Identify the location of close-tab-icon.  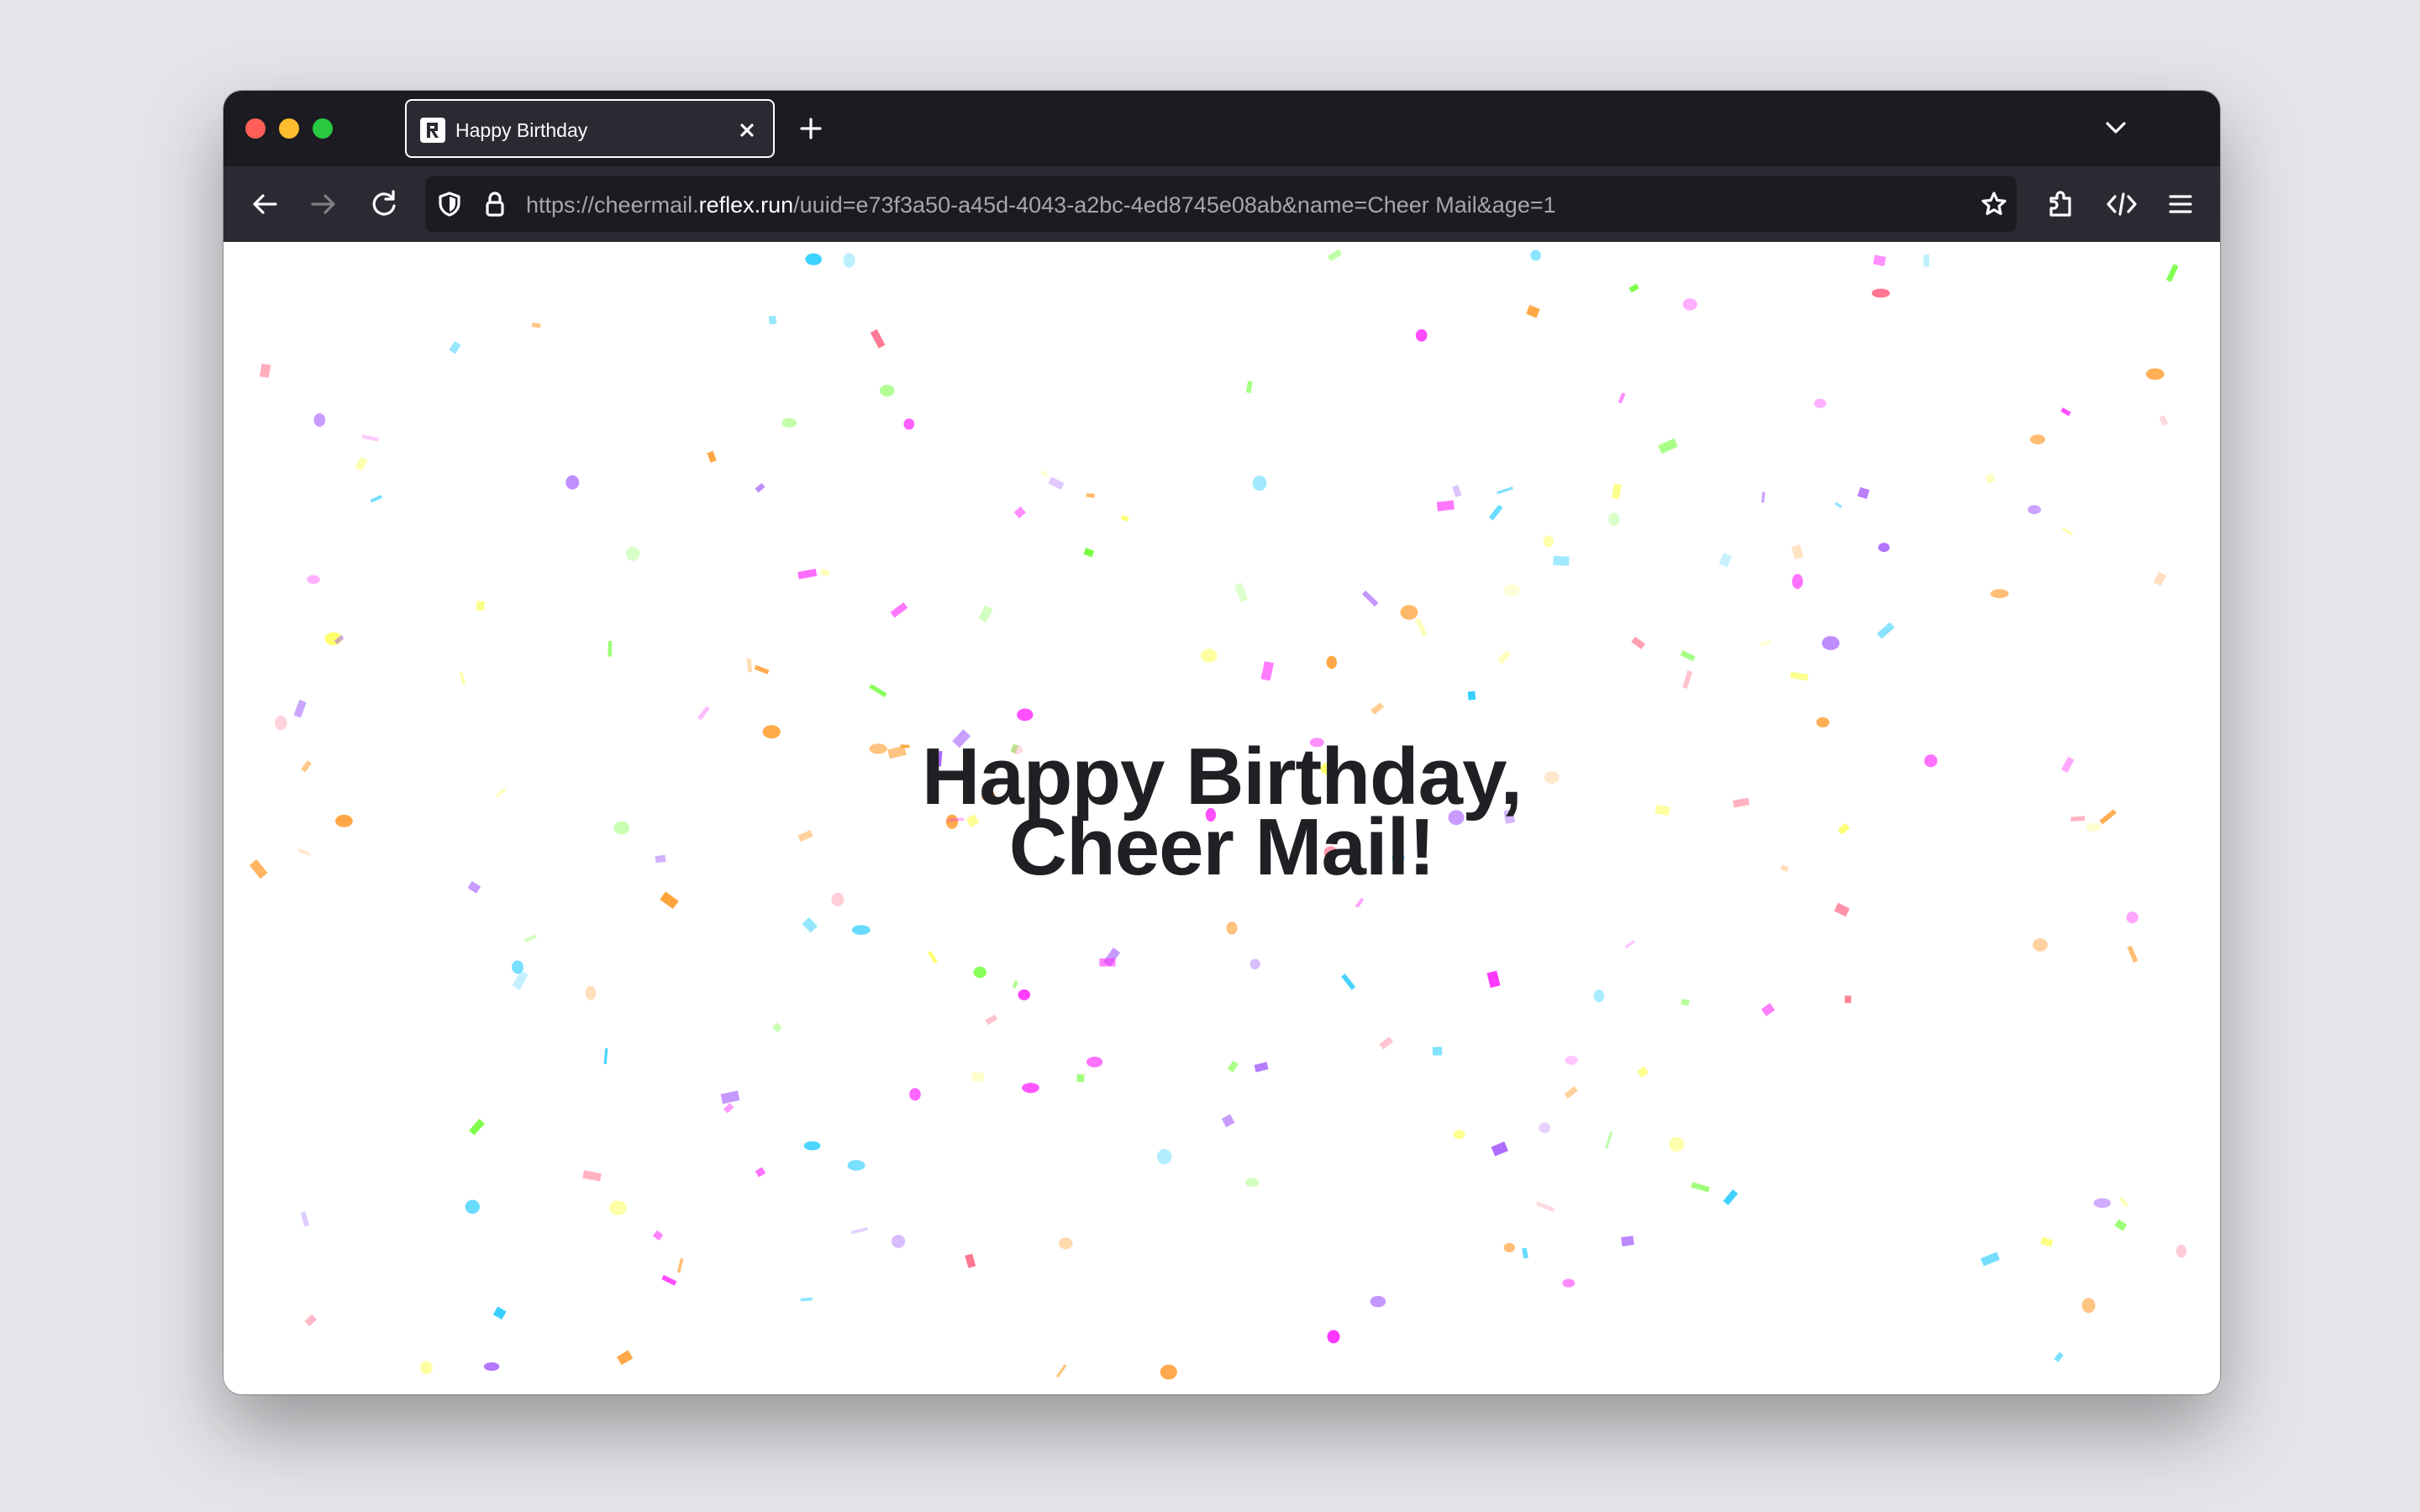
(747, 130).